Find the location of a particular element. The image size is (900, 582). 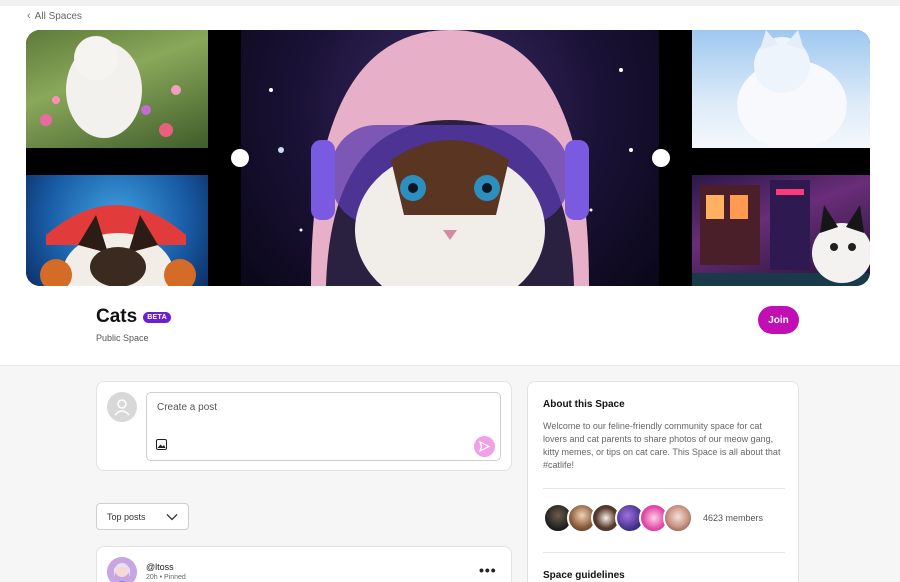

back-link-label: All Spaces is located at coordinates (58, 16).